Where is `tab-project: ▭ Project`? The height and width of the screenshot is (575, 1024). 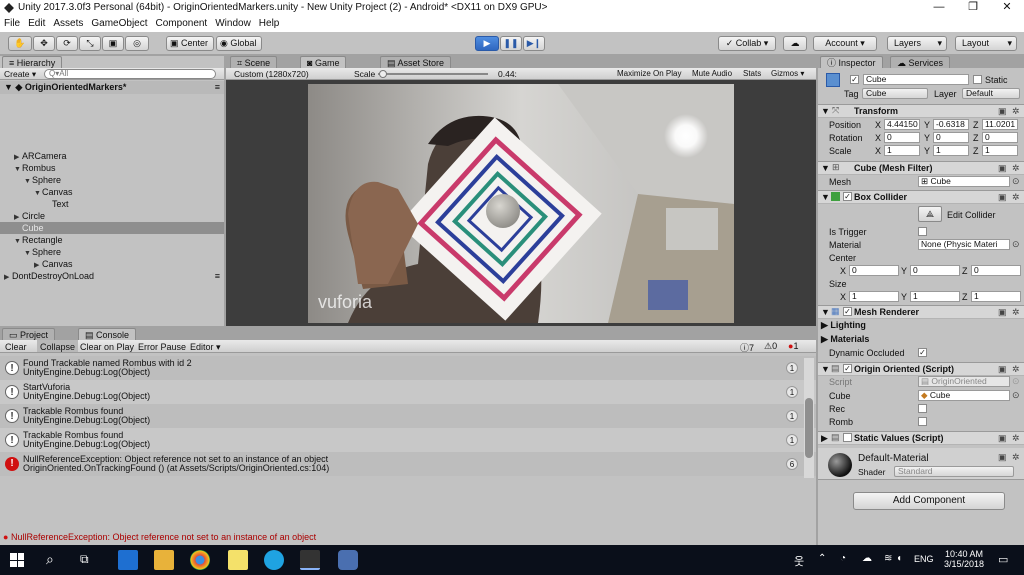
tab-project: ▭ Project is located at coordinates (29, 334).